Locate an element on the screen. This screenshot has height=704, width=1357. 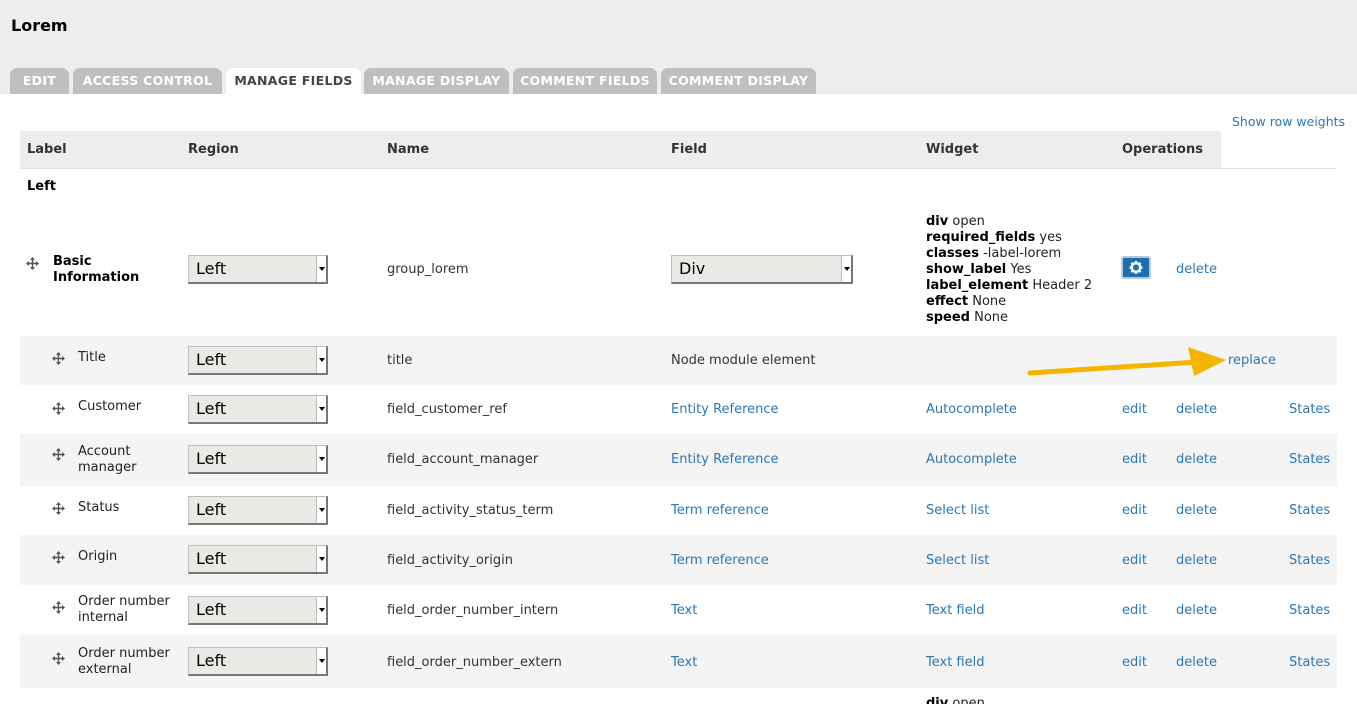
summary-line: required_fields yes is located at coordinates (994, 237).